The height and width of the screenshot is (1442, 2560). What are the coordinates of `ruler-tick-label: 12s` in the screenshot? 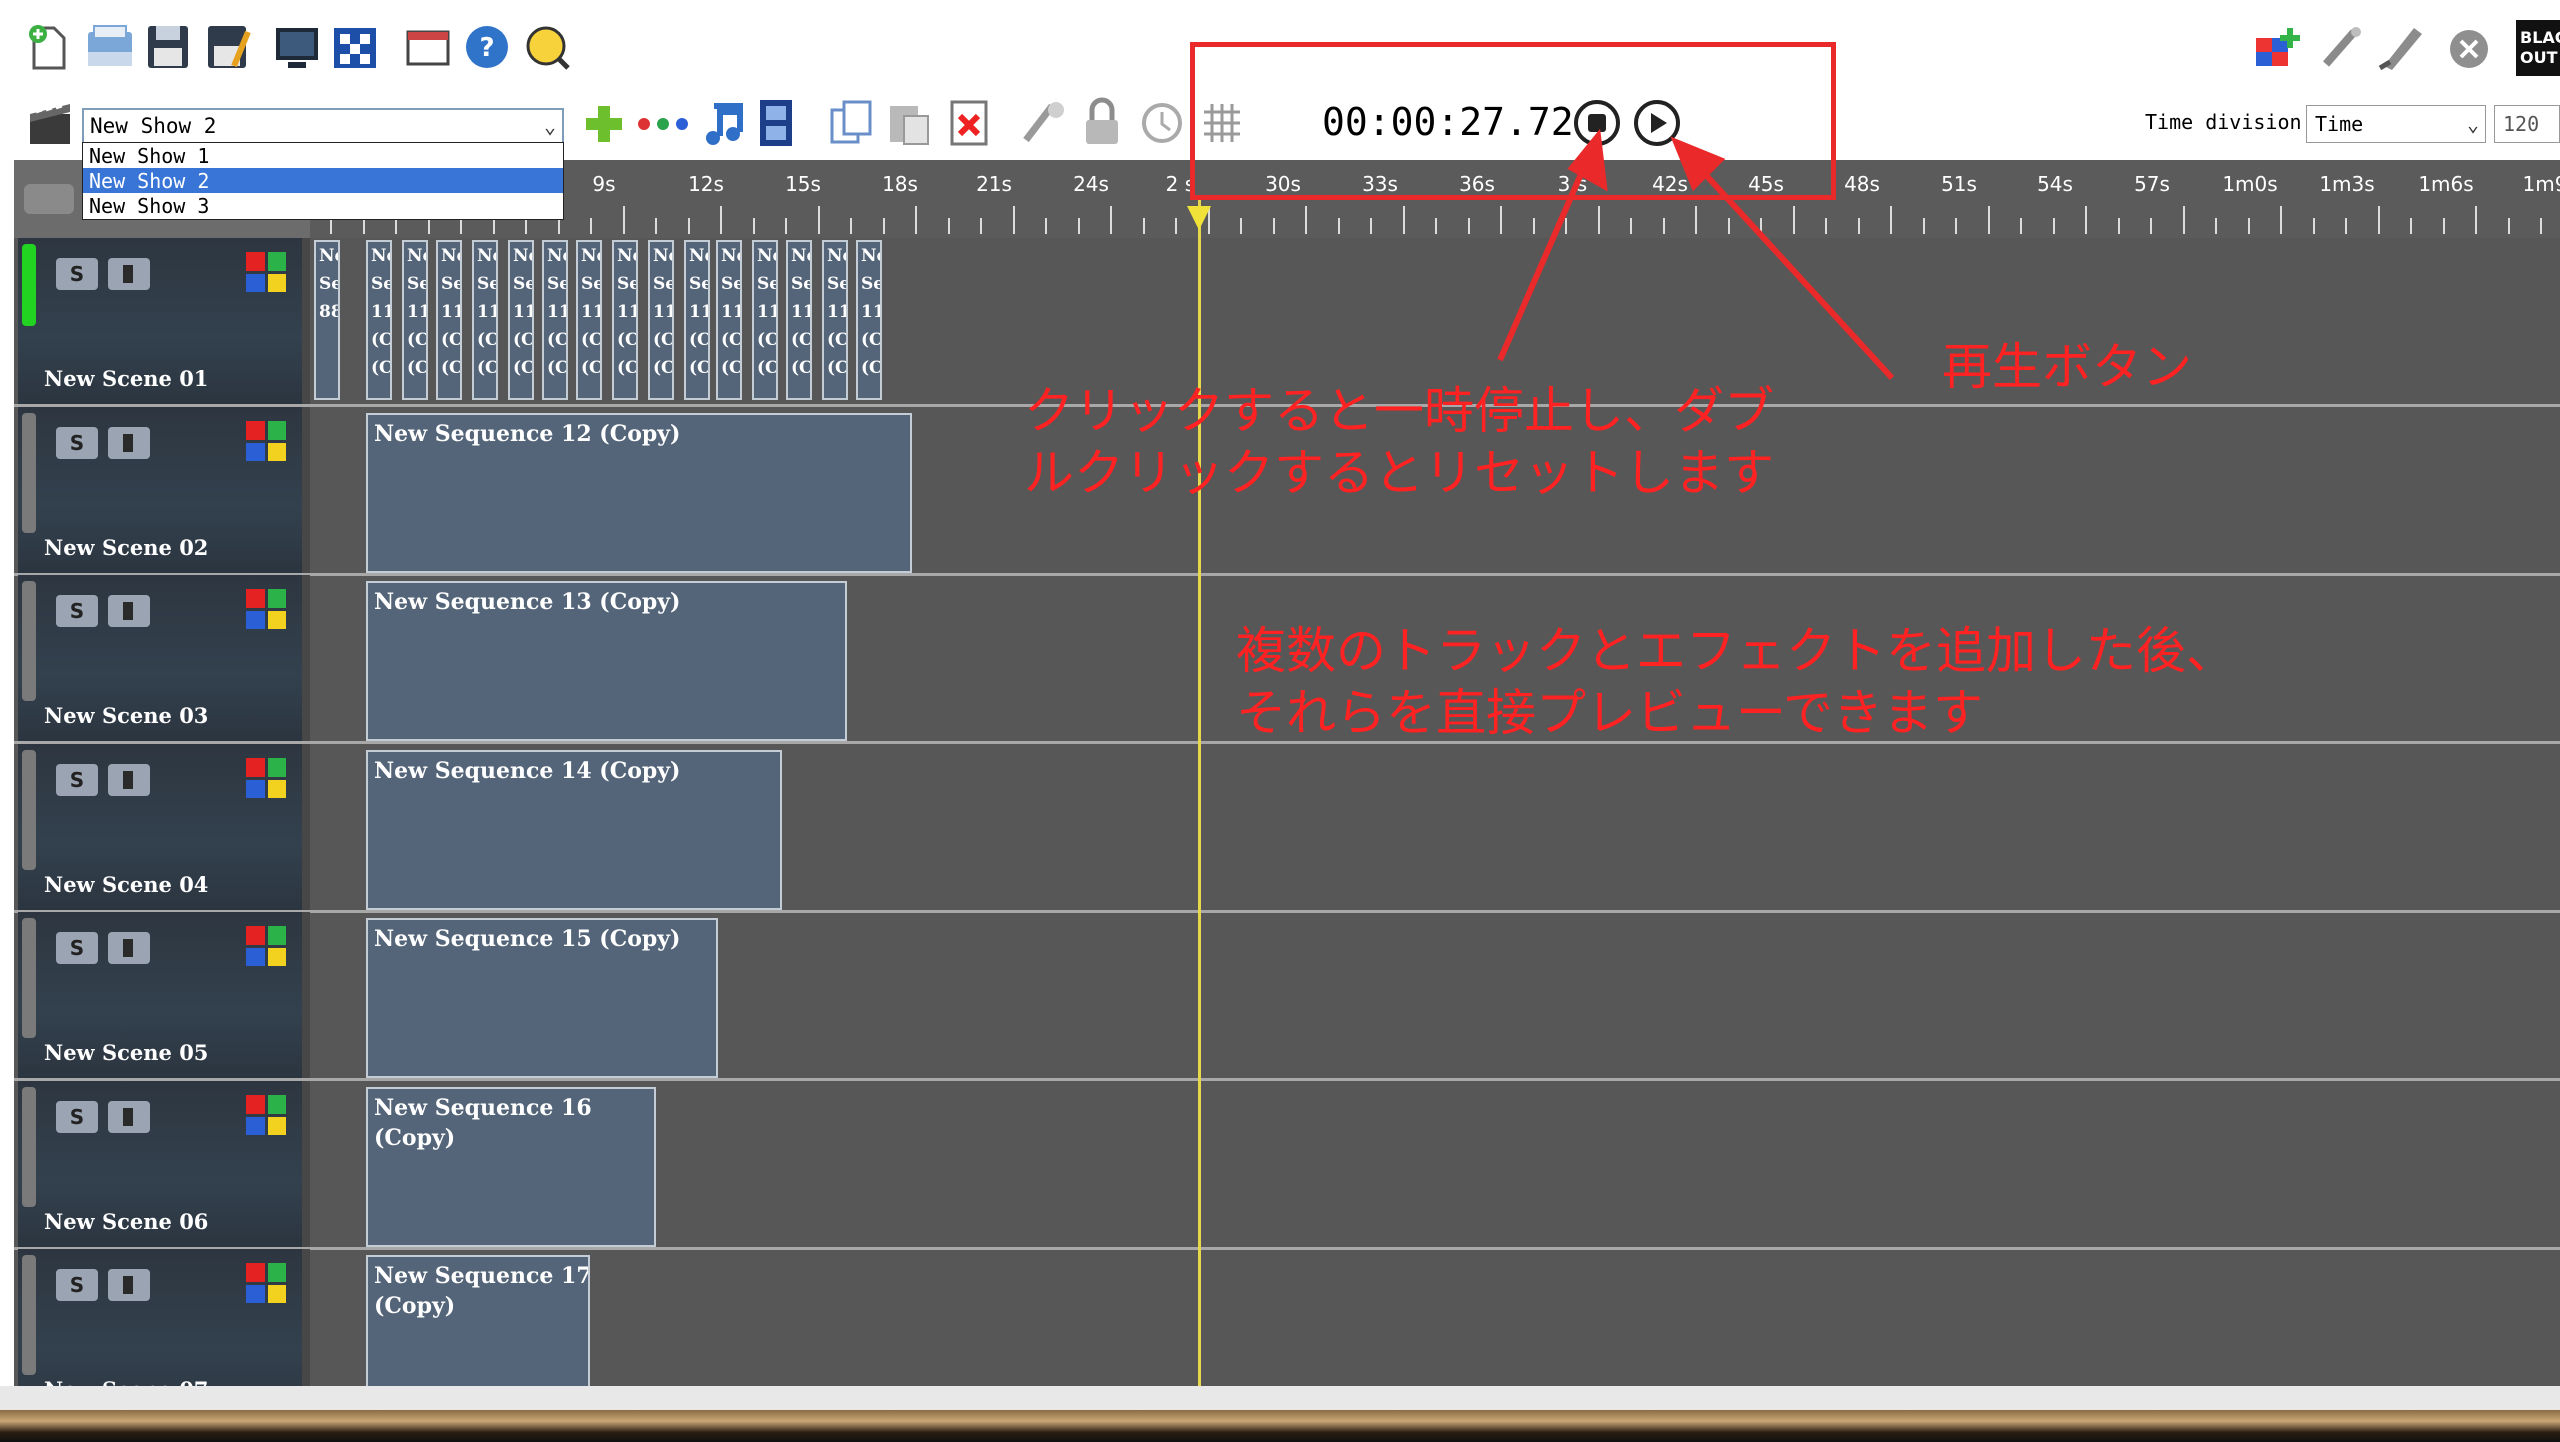 It's located at (706, 184).